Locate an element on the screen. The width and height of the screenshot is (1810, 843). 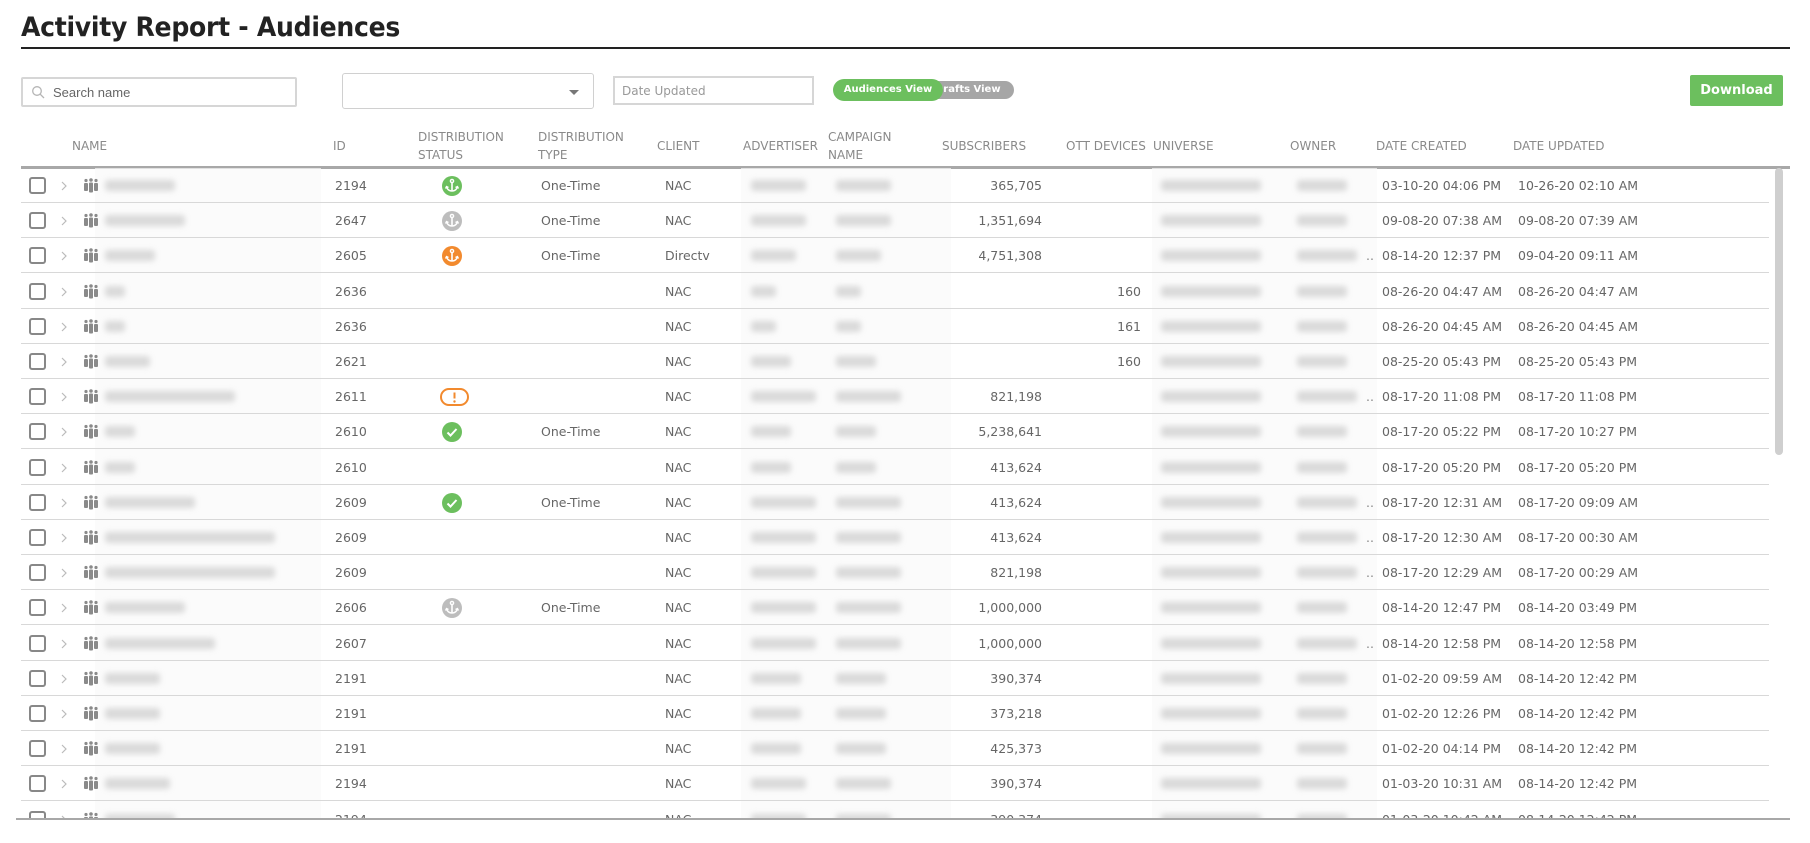
column-header-distribution-type: DISTRIBUTION TYPE is located at coordinates (581, 146).